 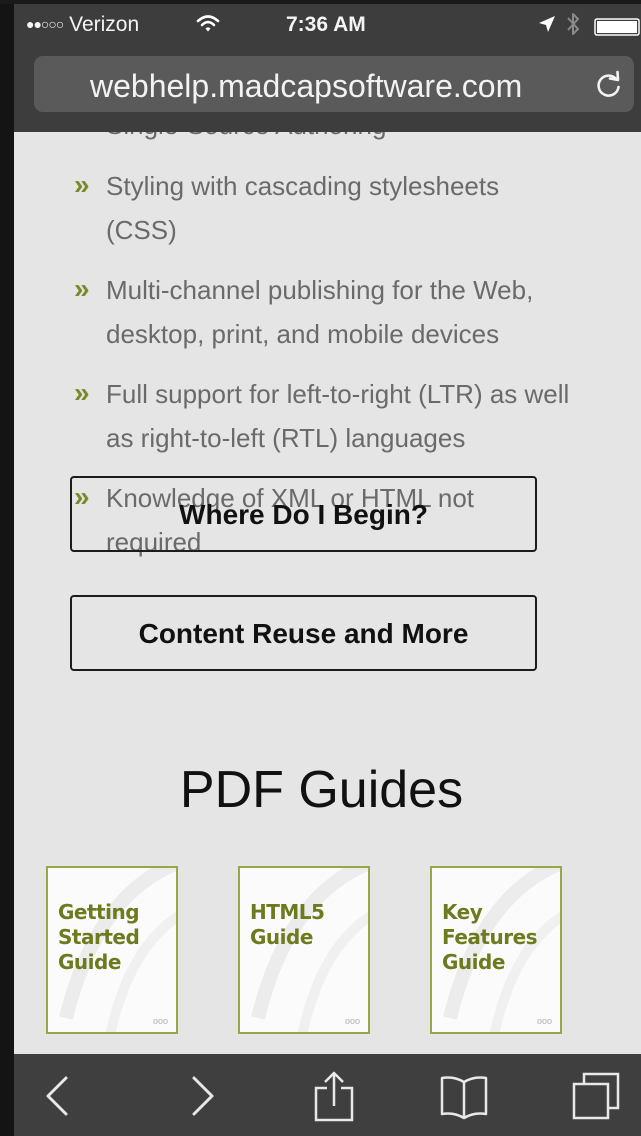 I want to click on status-bar: ●●○○○ Verizon 7:36 AM, so click(x=327, y=26).